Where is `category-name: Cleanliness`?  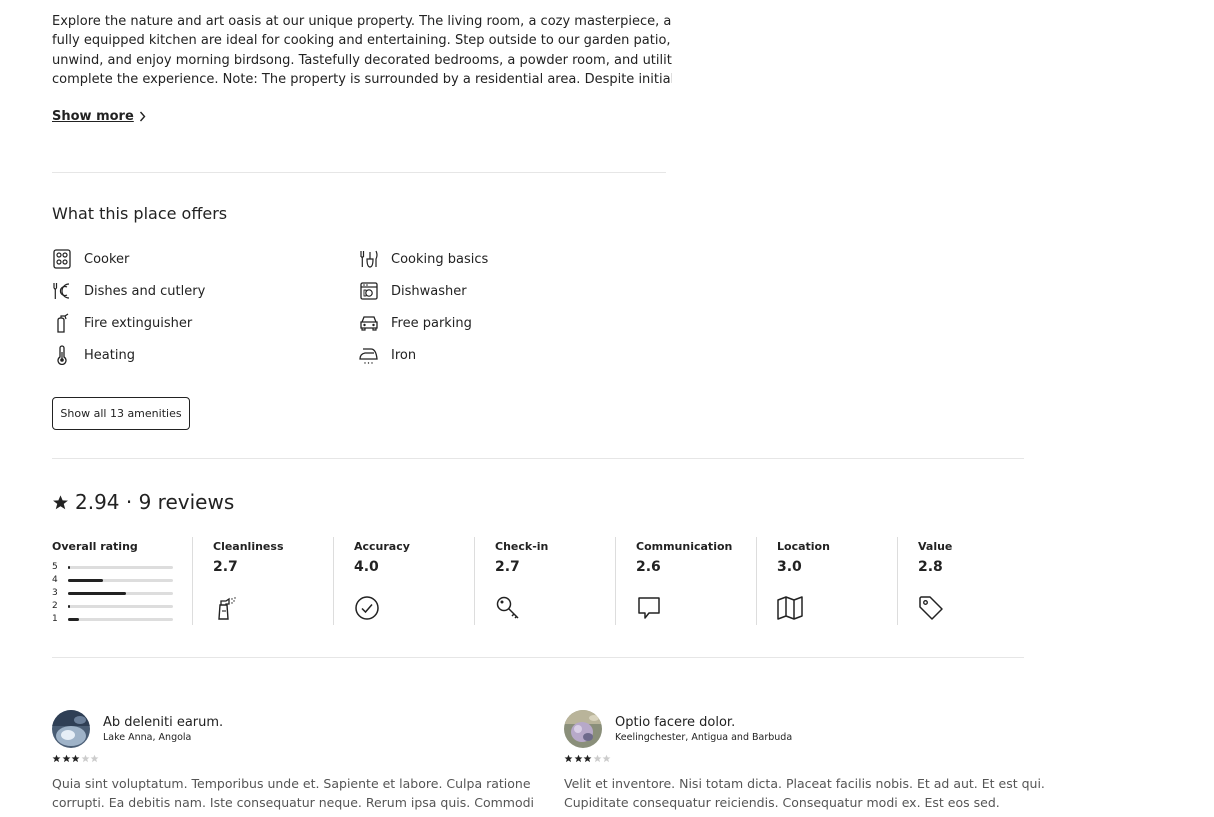
category-name: Cleanliness is located at coordinates (248, 546).